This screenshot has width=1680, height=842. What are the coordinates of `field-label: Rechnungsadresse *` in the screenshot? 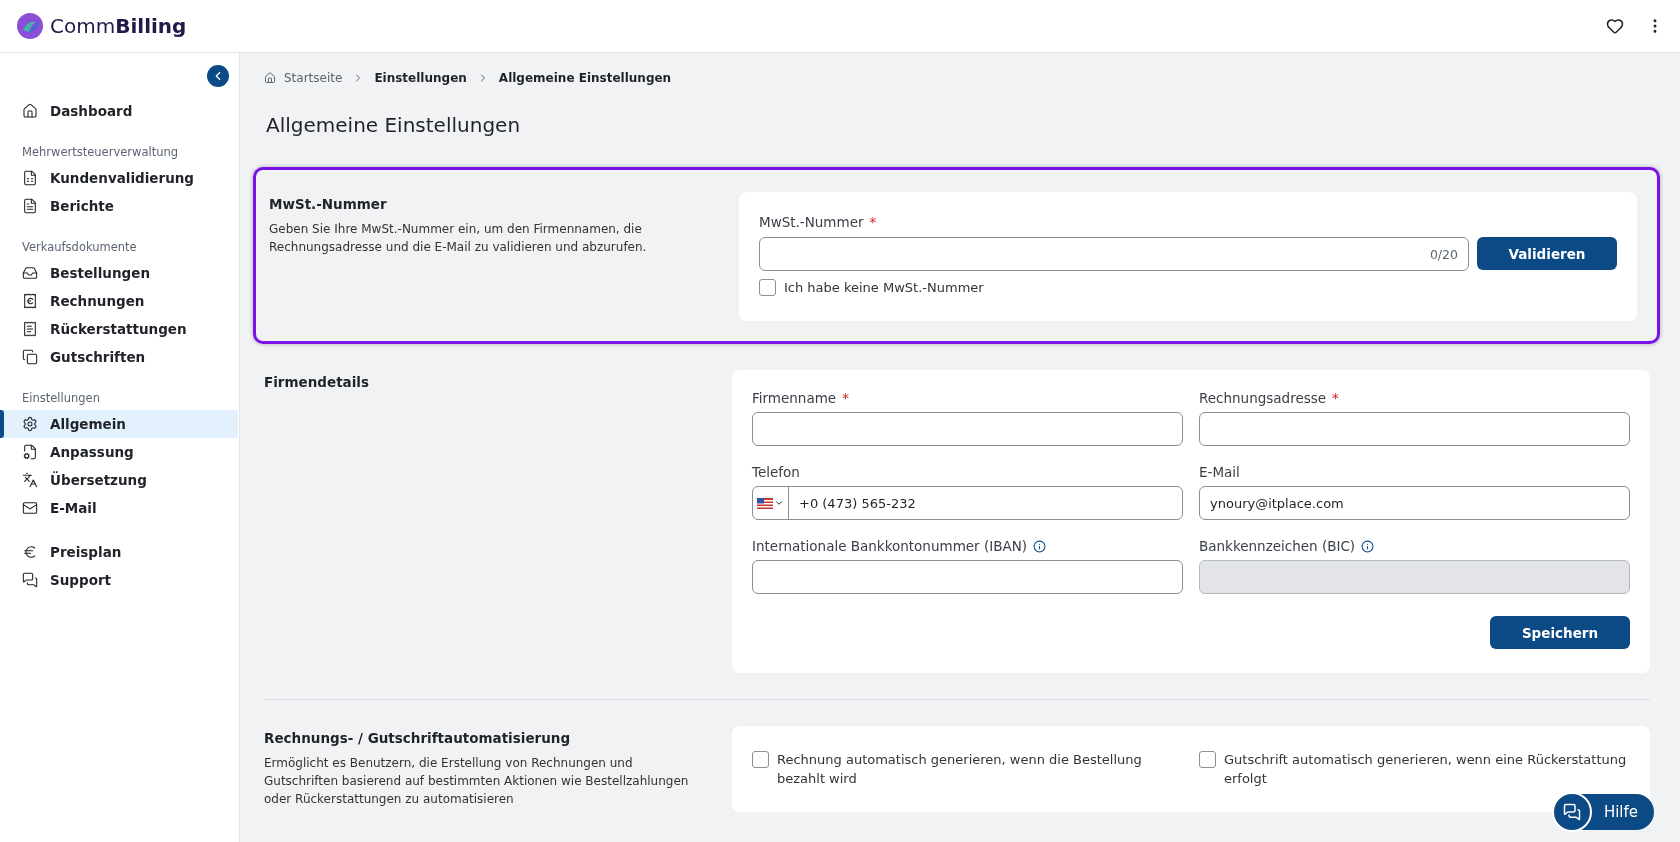 It's located at (1269, 398).